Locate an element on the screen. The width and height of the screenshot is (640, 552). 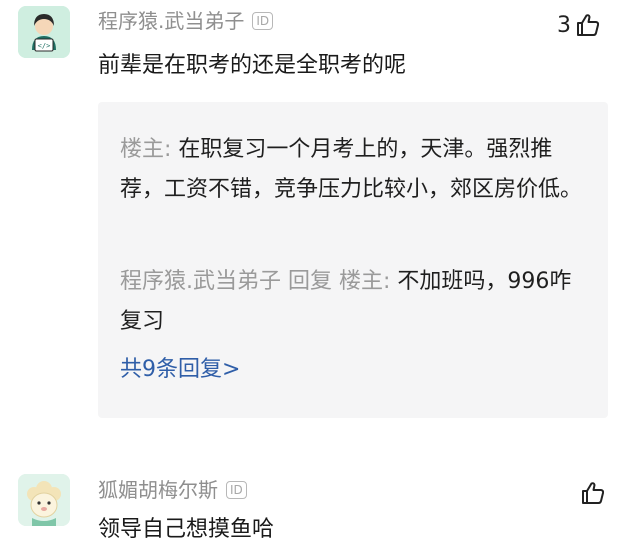
more-replies-link: 共9条回复> is located at coordinates (180, 370).